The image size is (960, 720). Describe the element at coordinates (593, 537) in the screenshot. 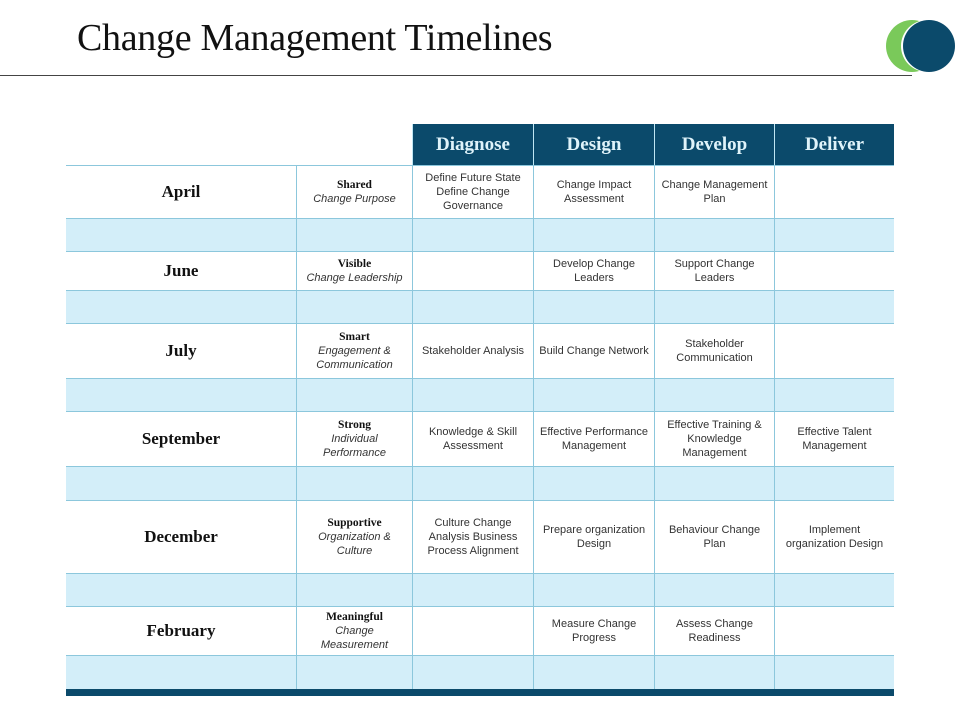

I see `activity-cell-design: Prepare organization Design` at that location.